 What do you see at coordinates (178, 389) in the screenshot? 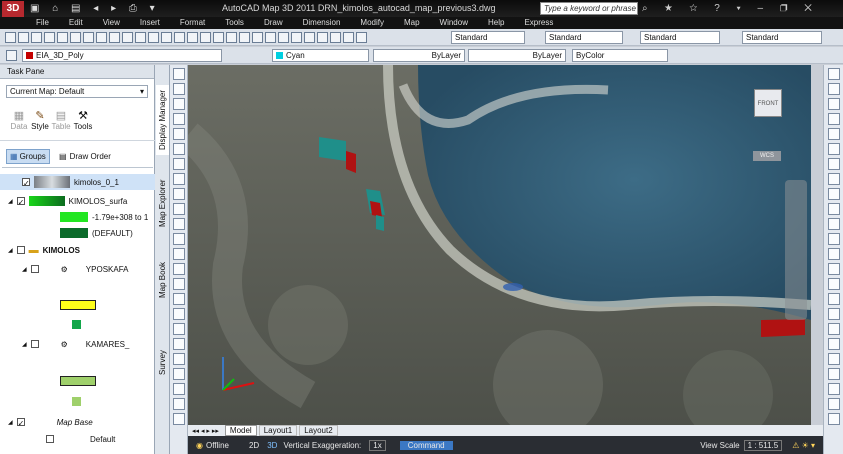
I see `array-tool-icon` at bounding box center [178, 389].